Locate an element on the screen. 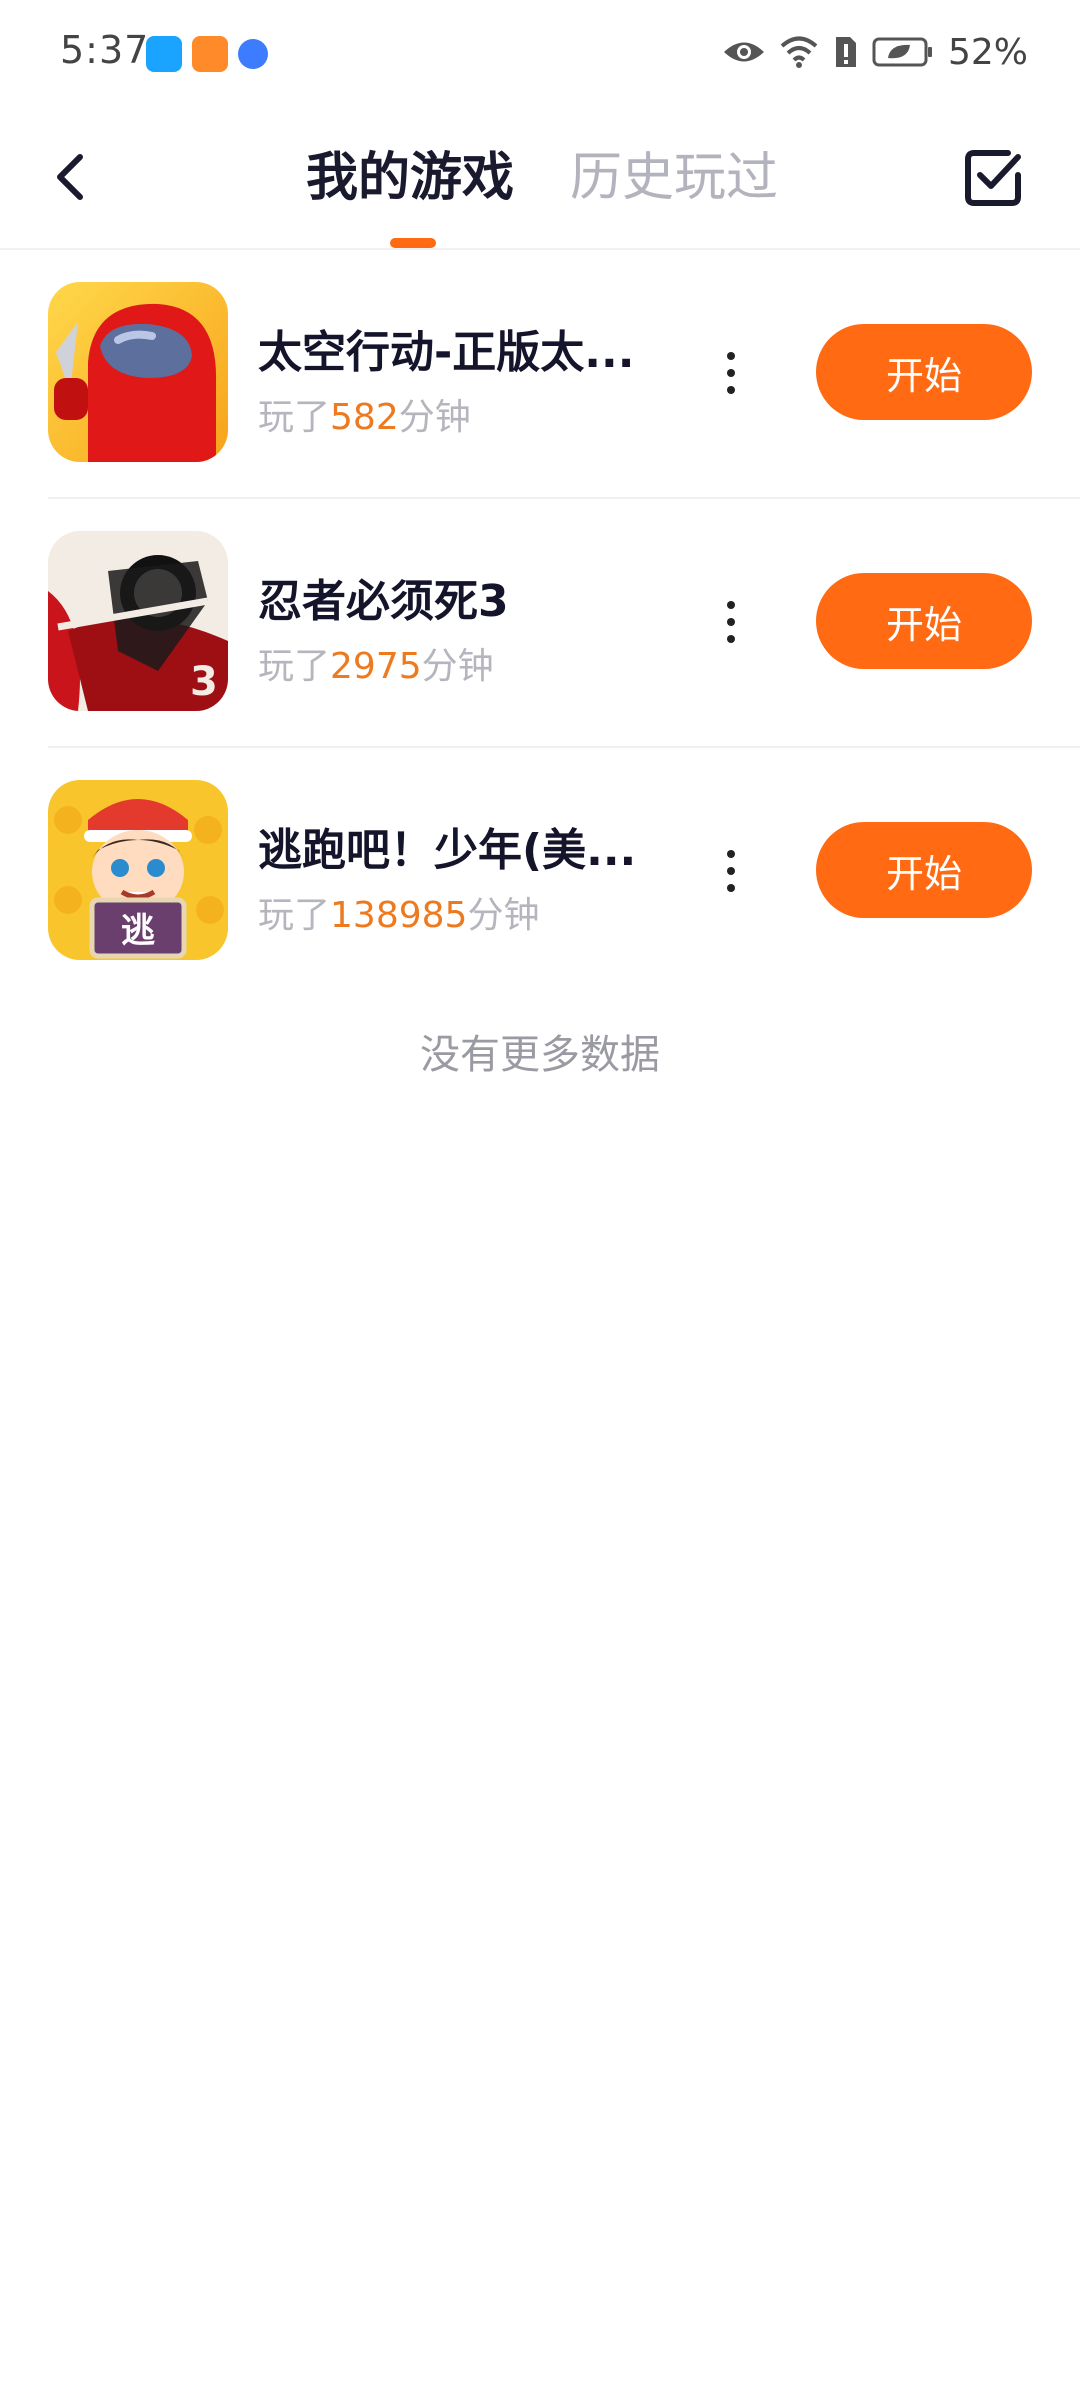  search-app-icon is located at coordinates (164, 54).